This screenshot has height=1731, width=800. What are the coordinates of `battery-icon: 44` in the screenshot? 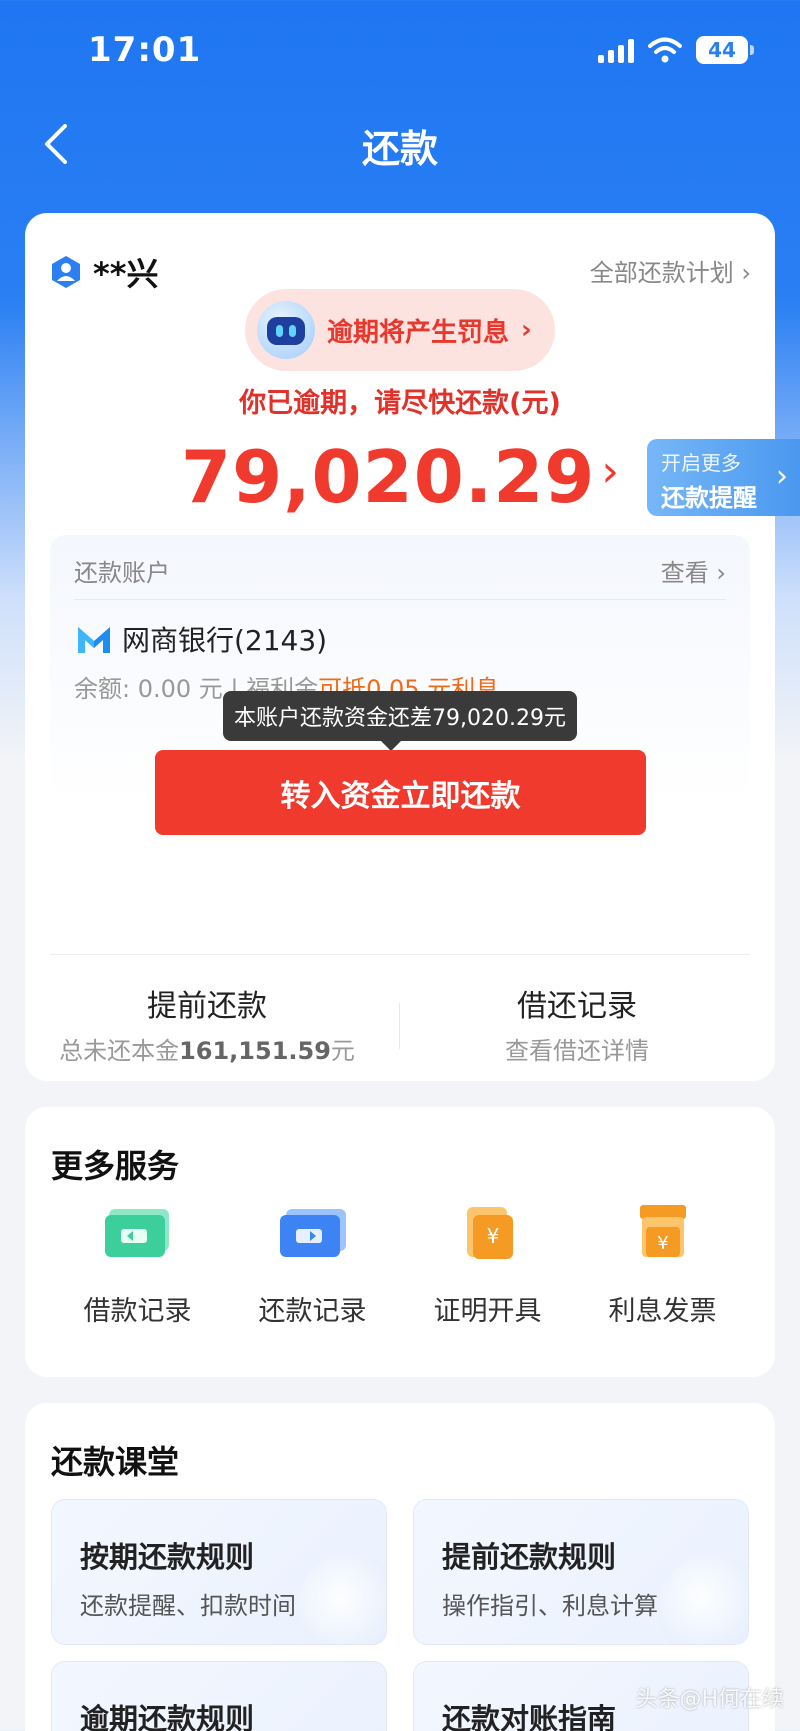 It's located at (725, 50).